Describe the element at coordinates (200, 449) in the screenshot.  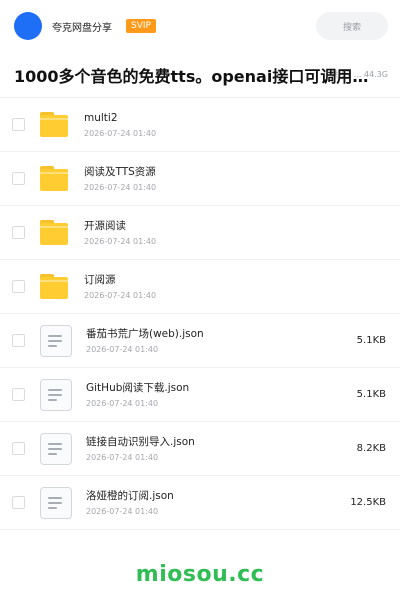
I see `list-item: 链接自动识别导入.json 2026-07-24 01:40 8.2KB` at that location.